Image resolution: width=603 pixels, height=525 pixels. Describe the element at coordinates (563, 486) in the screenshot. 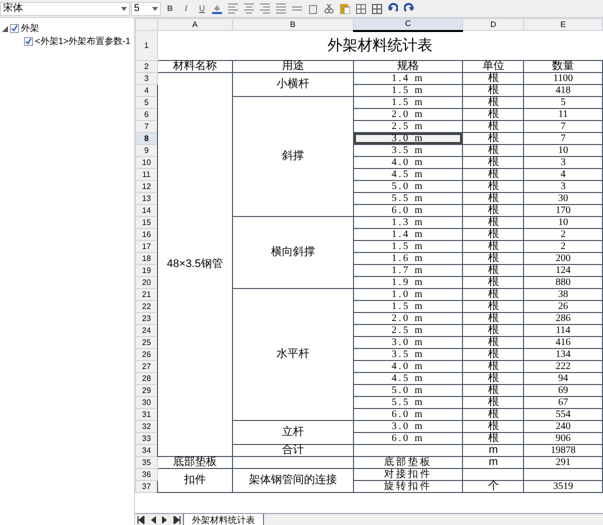

I see `quantity-cell: 3519` at that location.